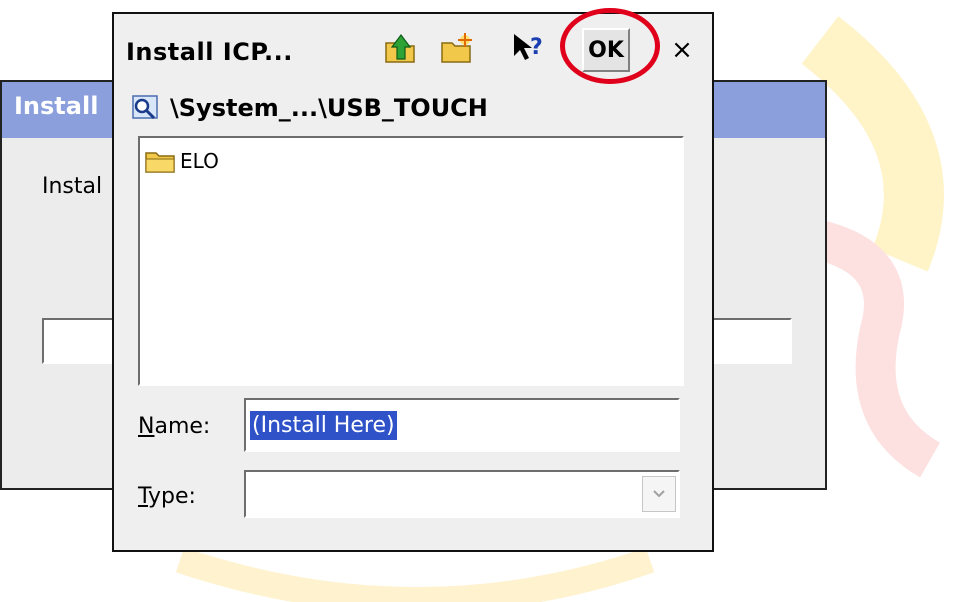  Describe the element at coordinates (72, 186) in the screenshot. I see `background-label: Instal` at that location.